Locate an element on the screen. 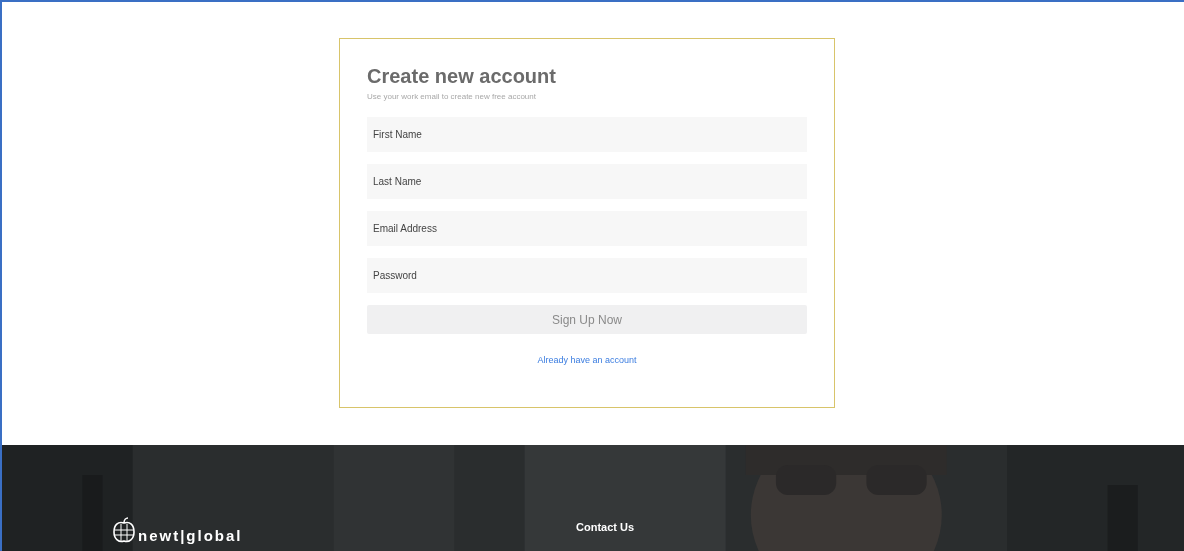 The height and width of the screenshot is (551, 1184). input-field: Last Name is located at coordinates (587, 181).